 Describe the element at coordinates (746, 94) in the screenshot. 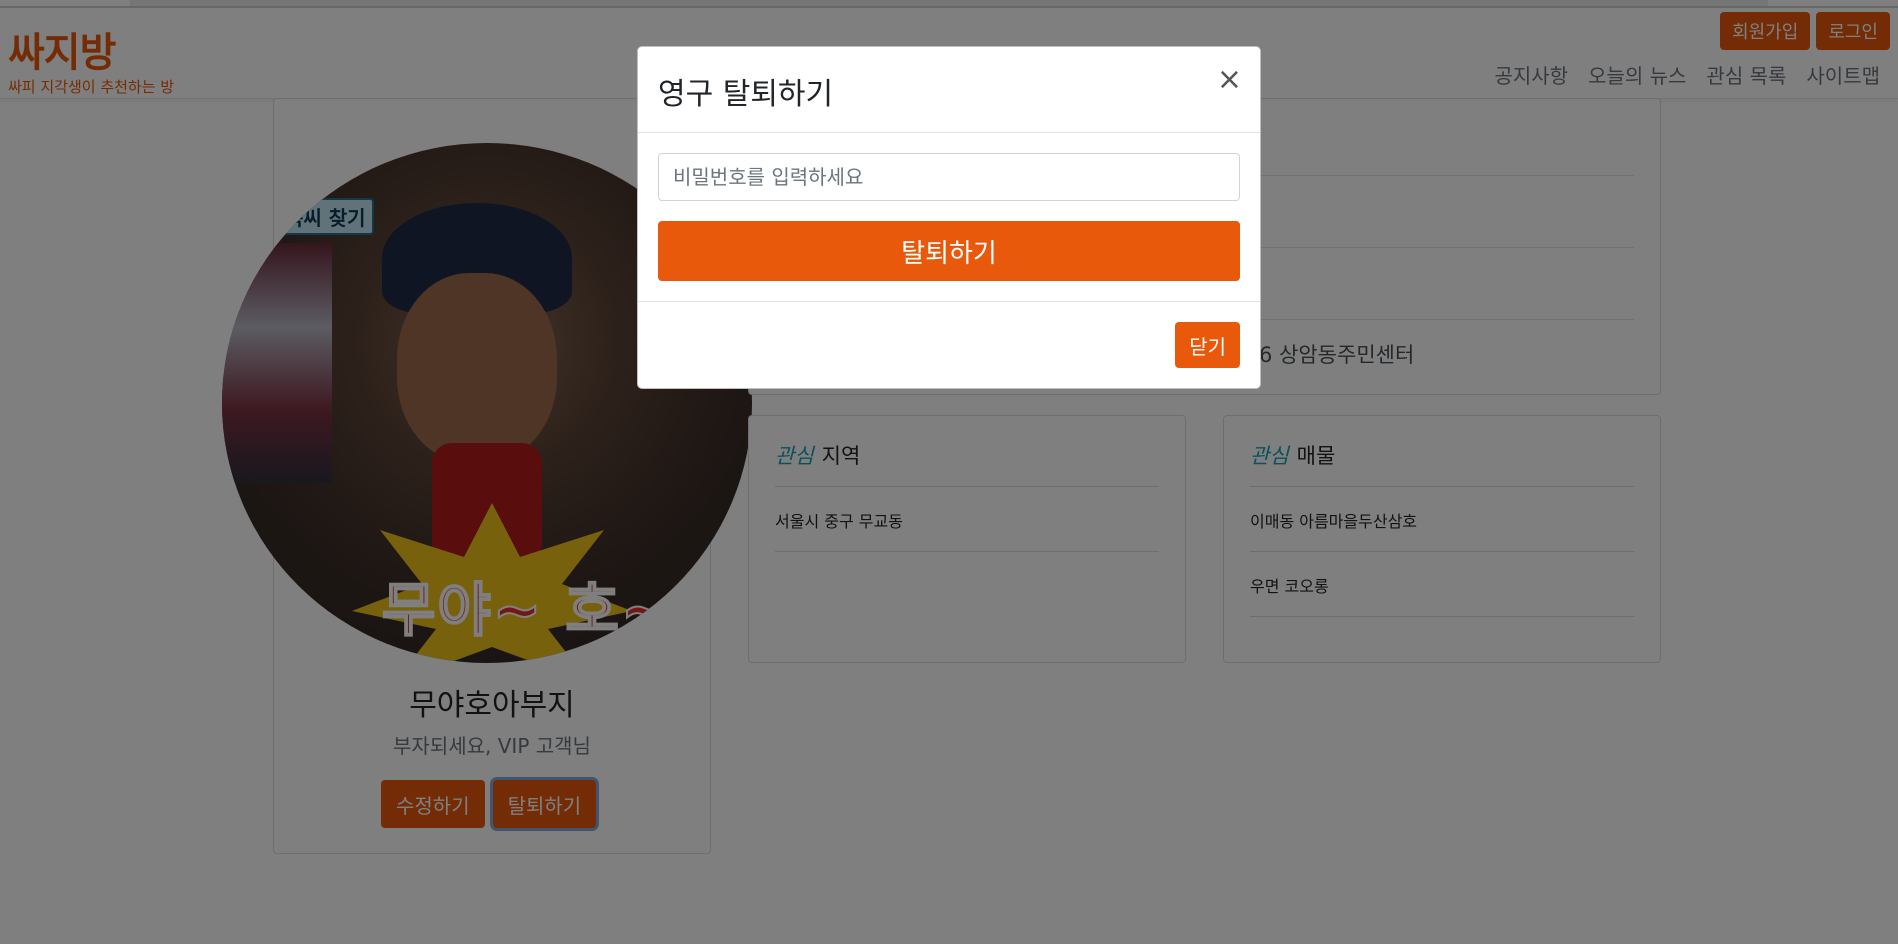

I see `modal-title: 영구 탈퇴하기` at that location.